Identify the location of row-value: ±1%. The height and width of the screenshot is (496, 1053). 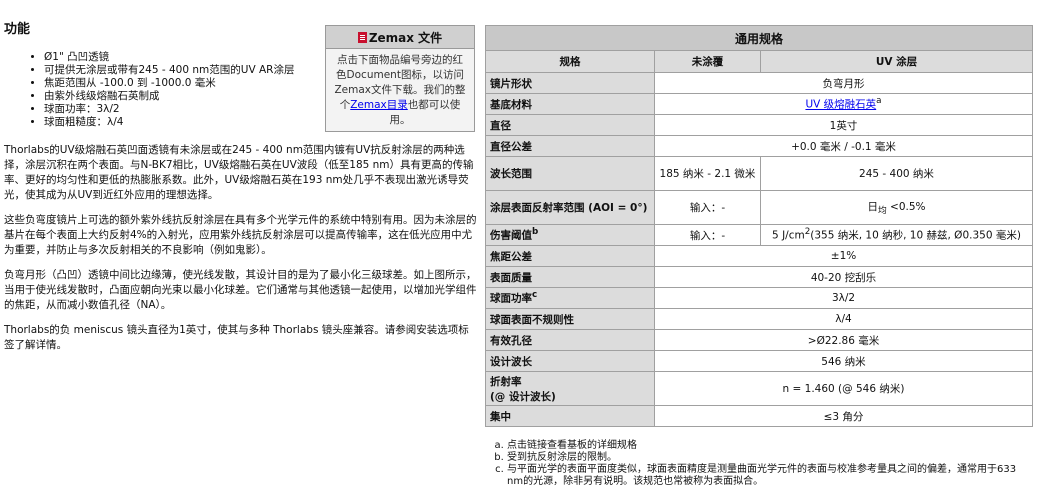
(843, 256).